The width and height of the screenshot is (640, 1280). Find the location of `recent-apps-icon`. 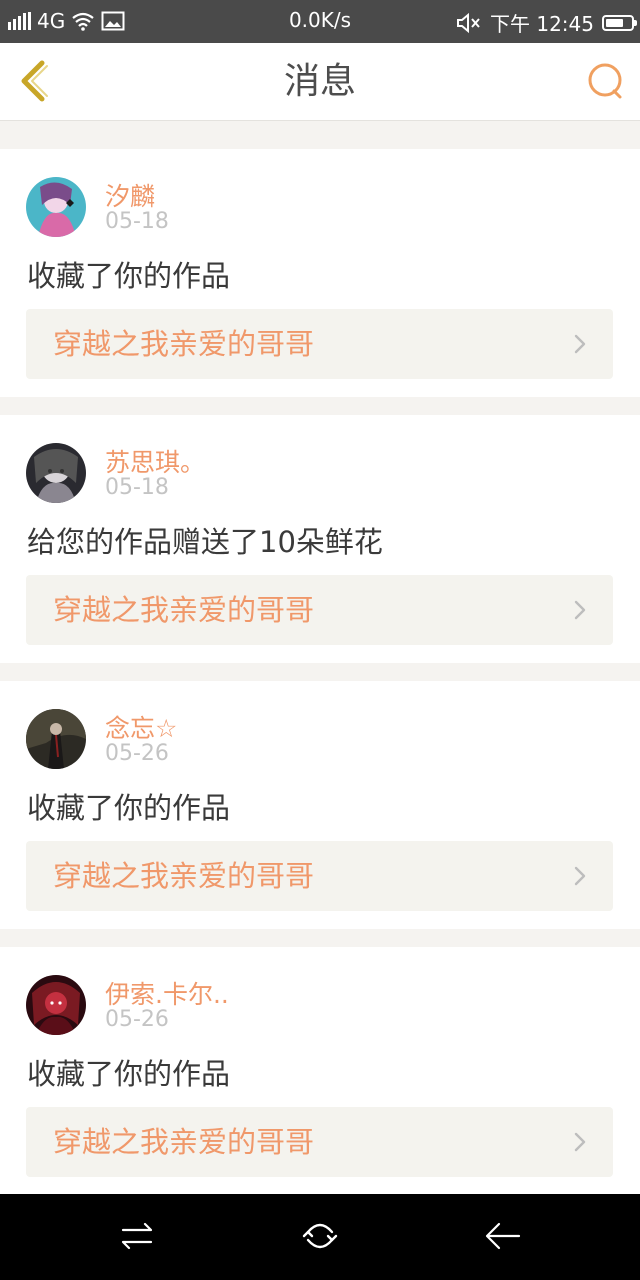

recent-apps-icon is located at coordinates (137, 1236).